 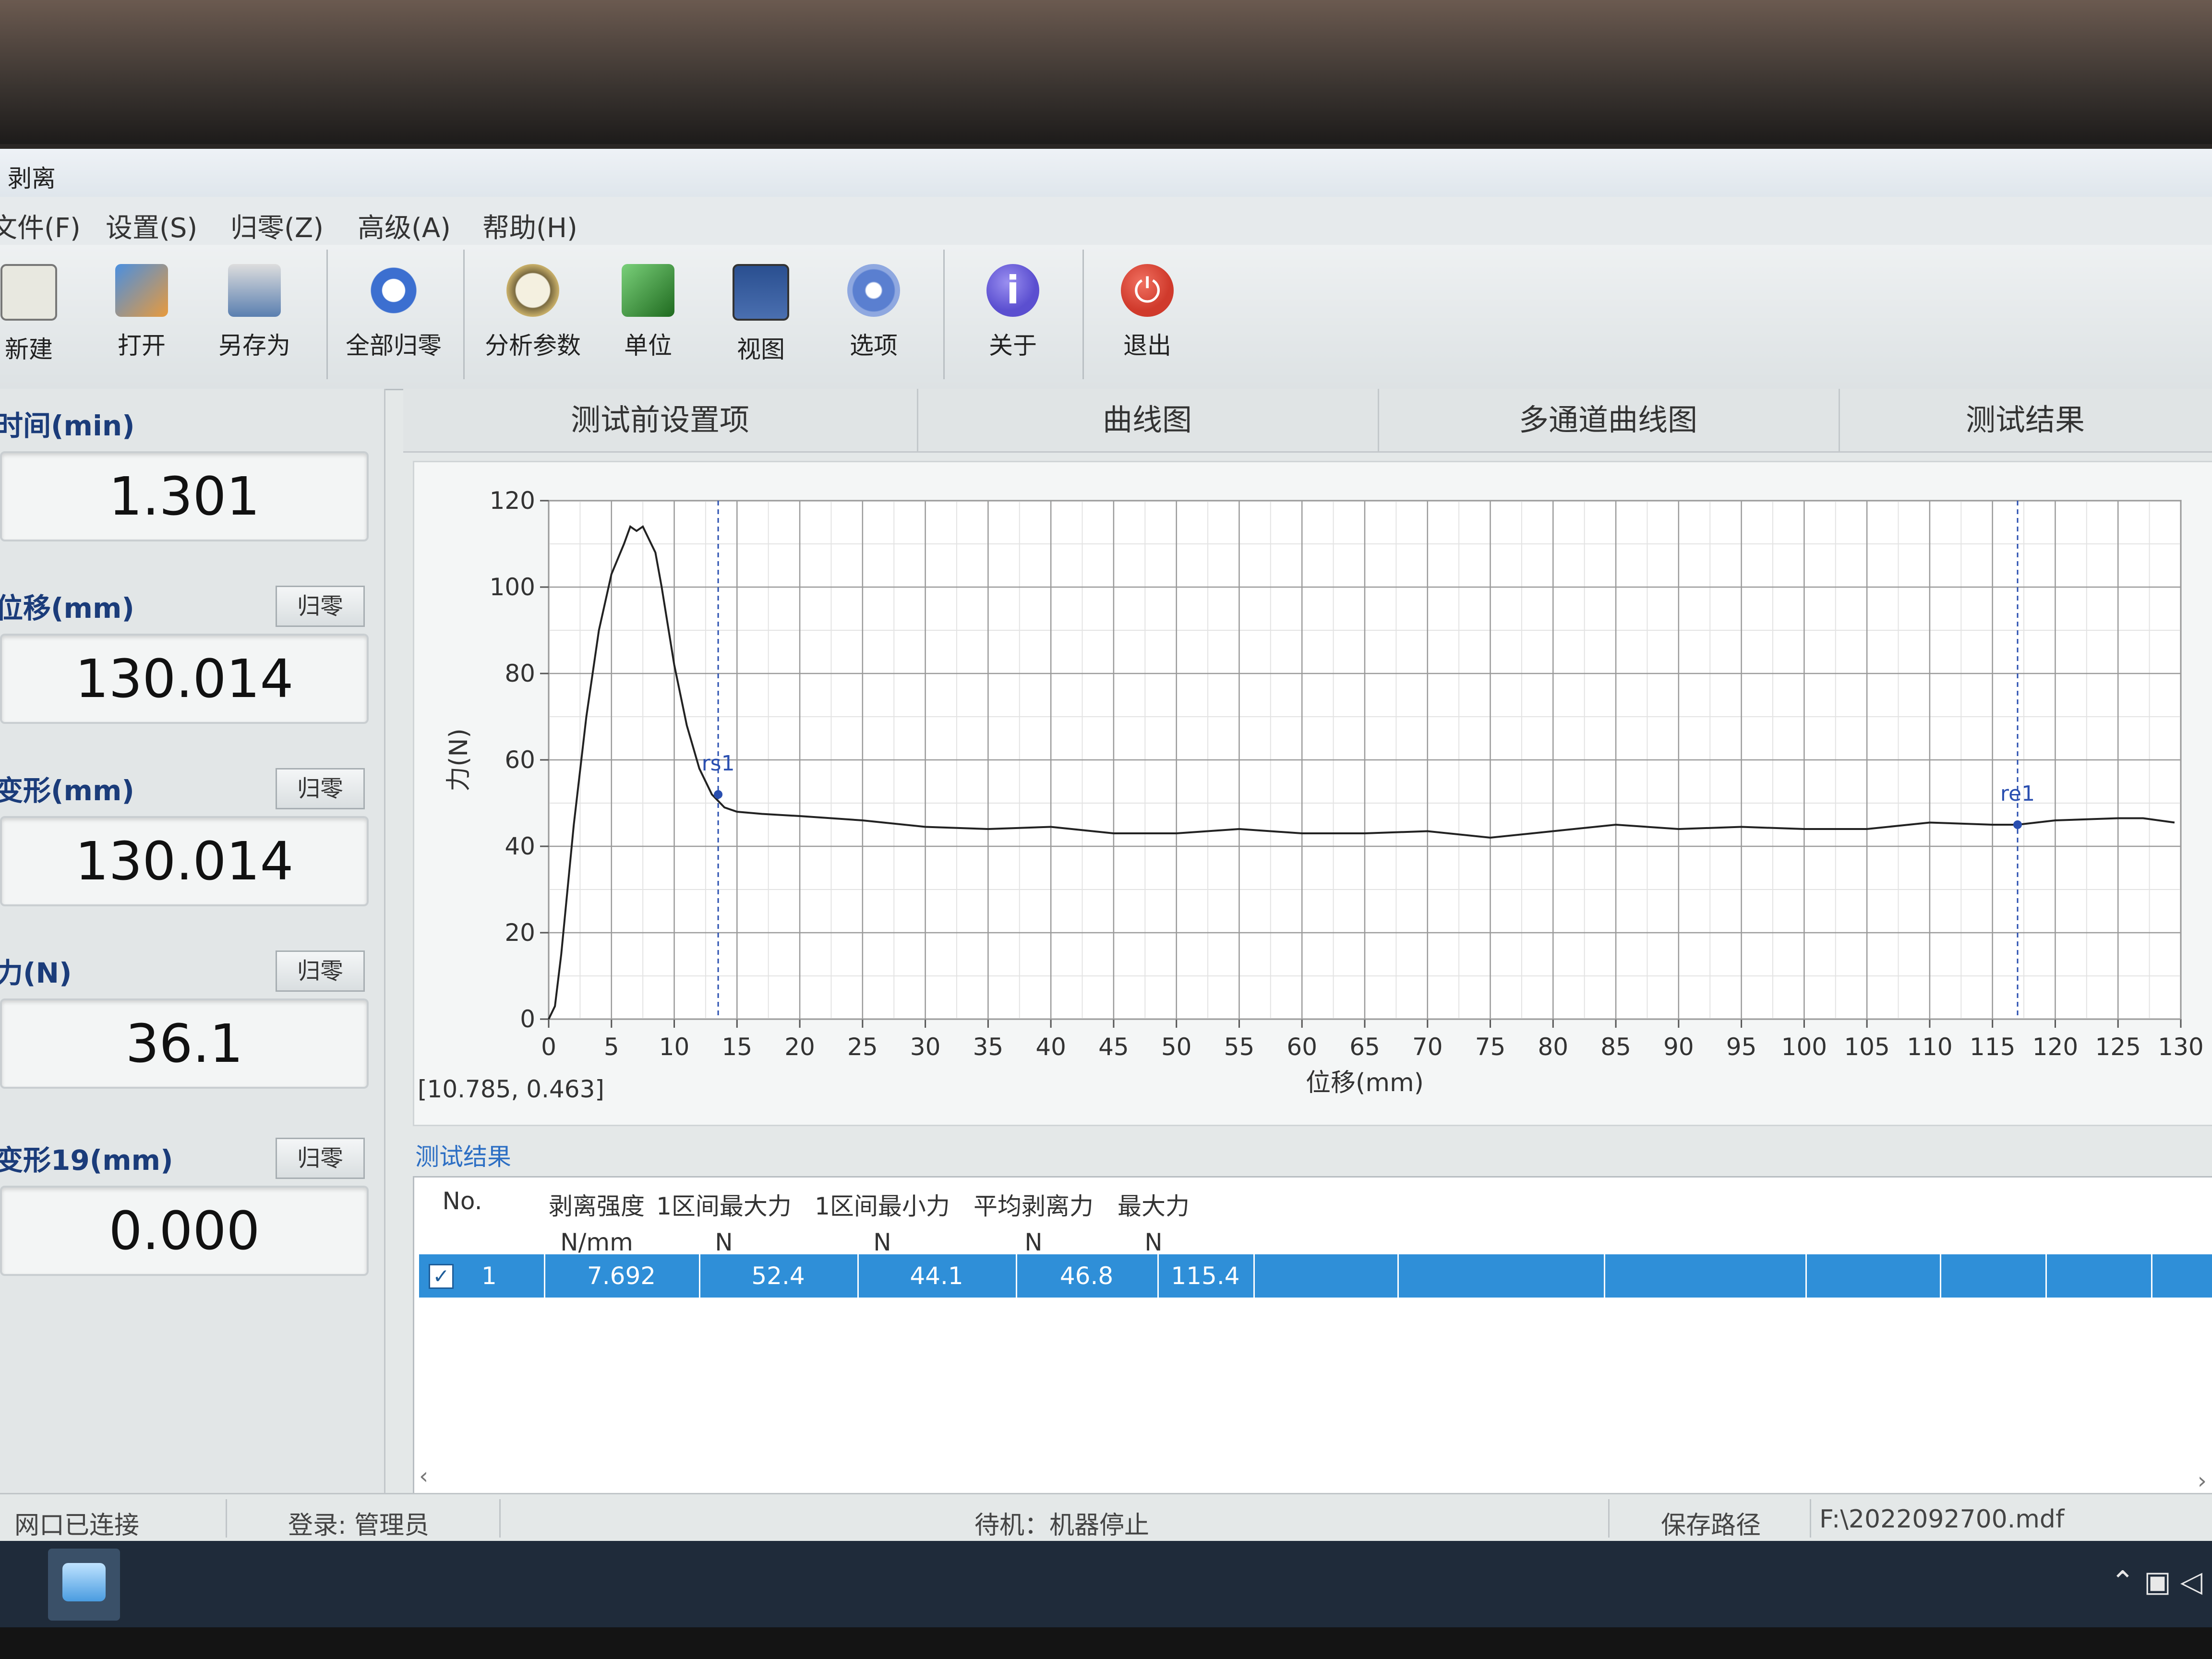 I want to click on menu-advanced: 高级(A), so click(x=404, y=226).